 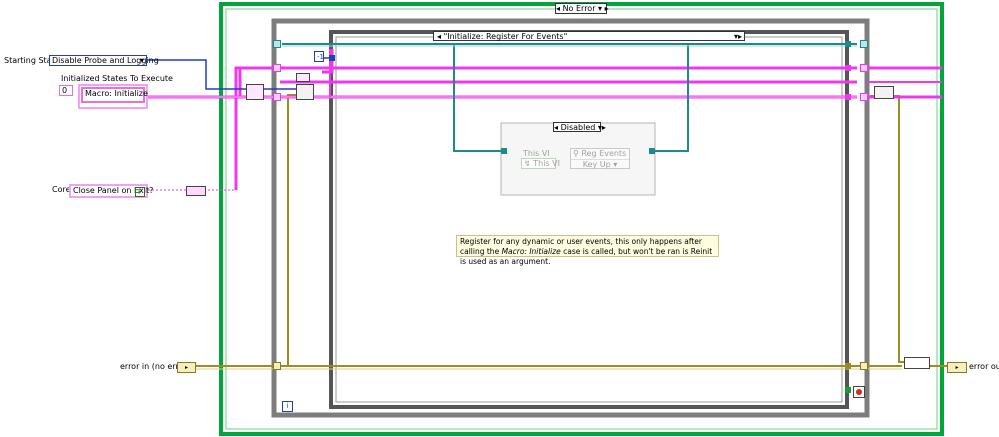 I want to click on outer-case-label: No Error, so click(x=579, y=8).